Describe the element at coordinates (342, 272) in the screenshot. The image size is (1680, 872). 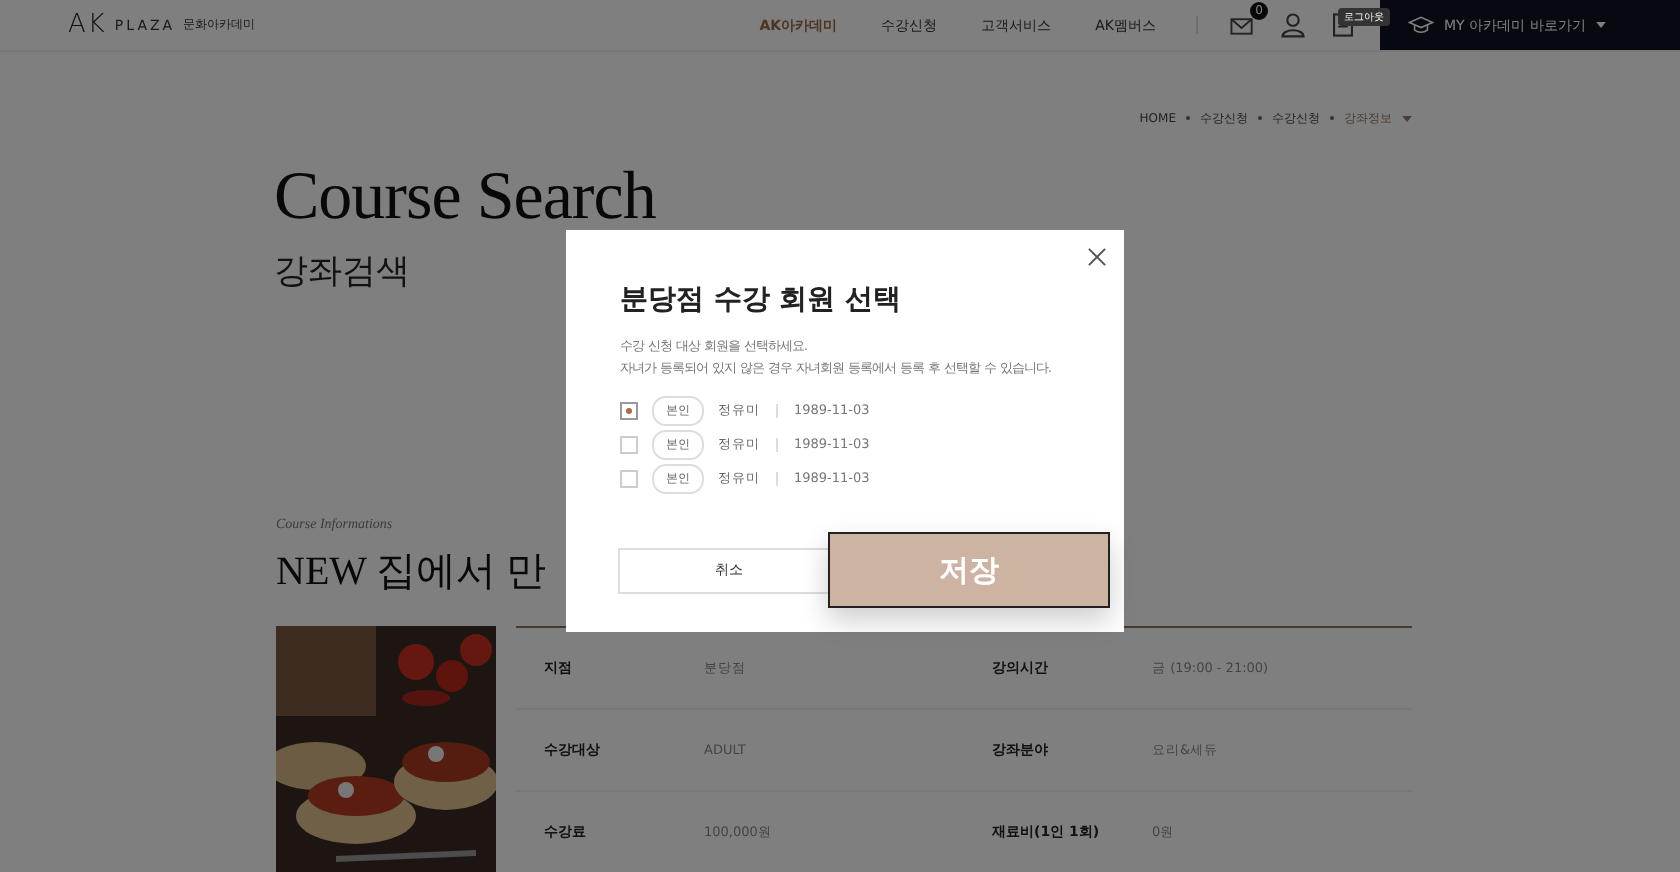
I see `page-subtitle: 강좌검색` at that location.